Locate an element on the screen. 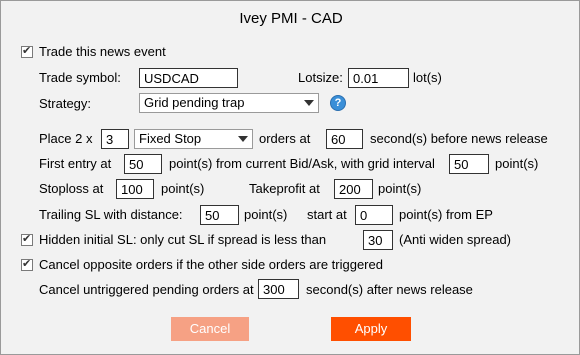 The image size is (580, 355). takeprofit-unit: point(s) is located at coordinates (400, 188).